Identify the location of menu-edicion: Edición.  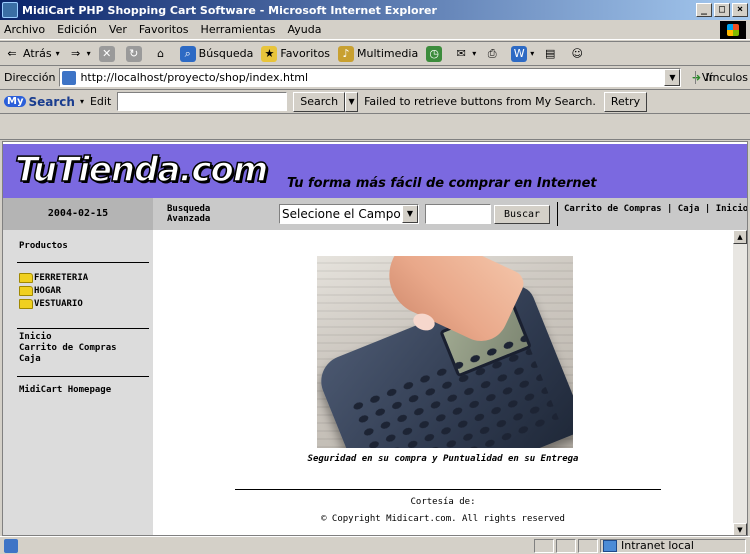
(77, 29).